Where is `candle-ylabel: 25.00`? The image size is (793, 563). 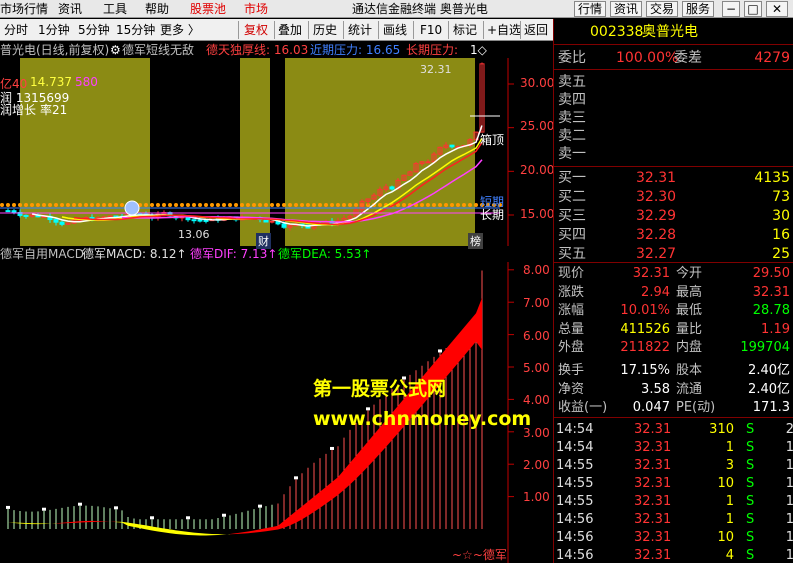
candle-ylabel: 25.00 is located at coordinates (537, 126).